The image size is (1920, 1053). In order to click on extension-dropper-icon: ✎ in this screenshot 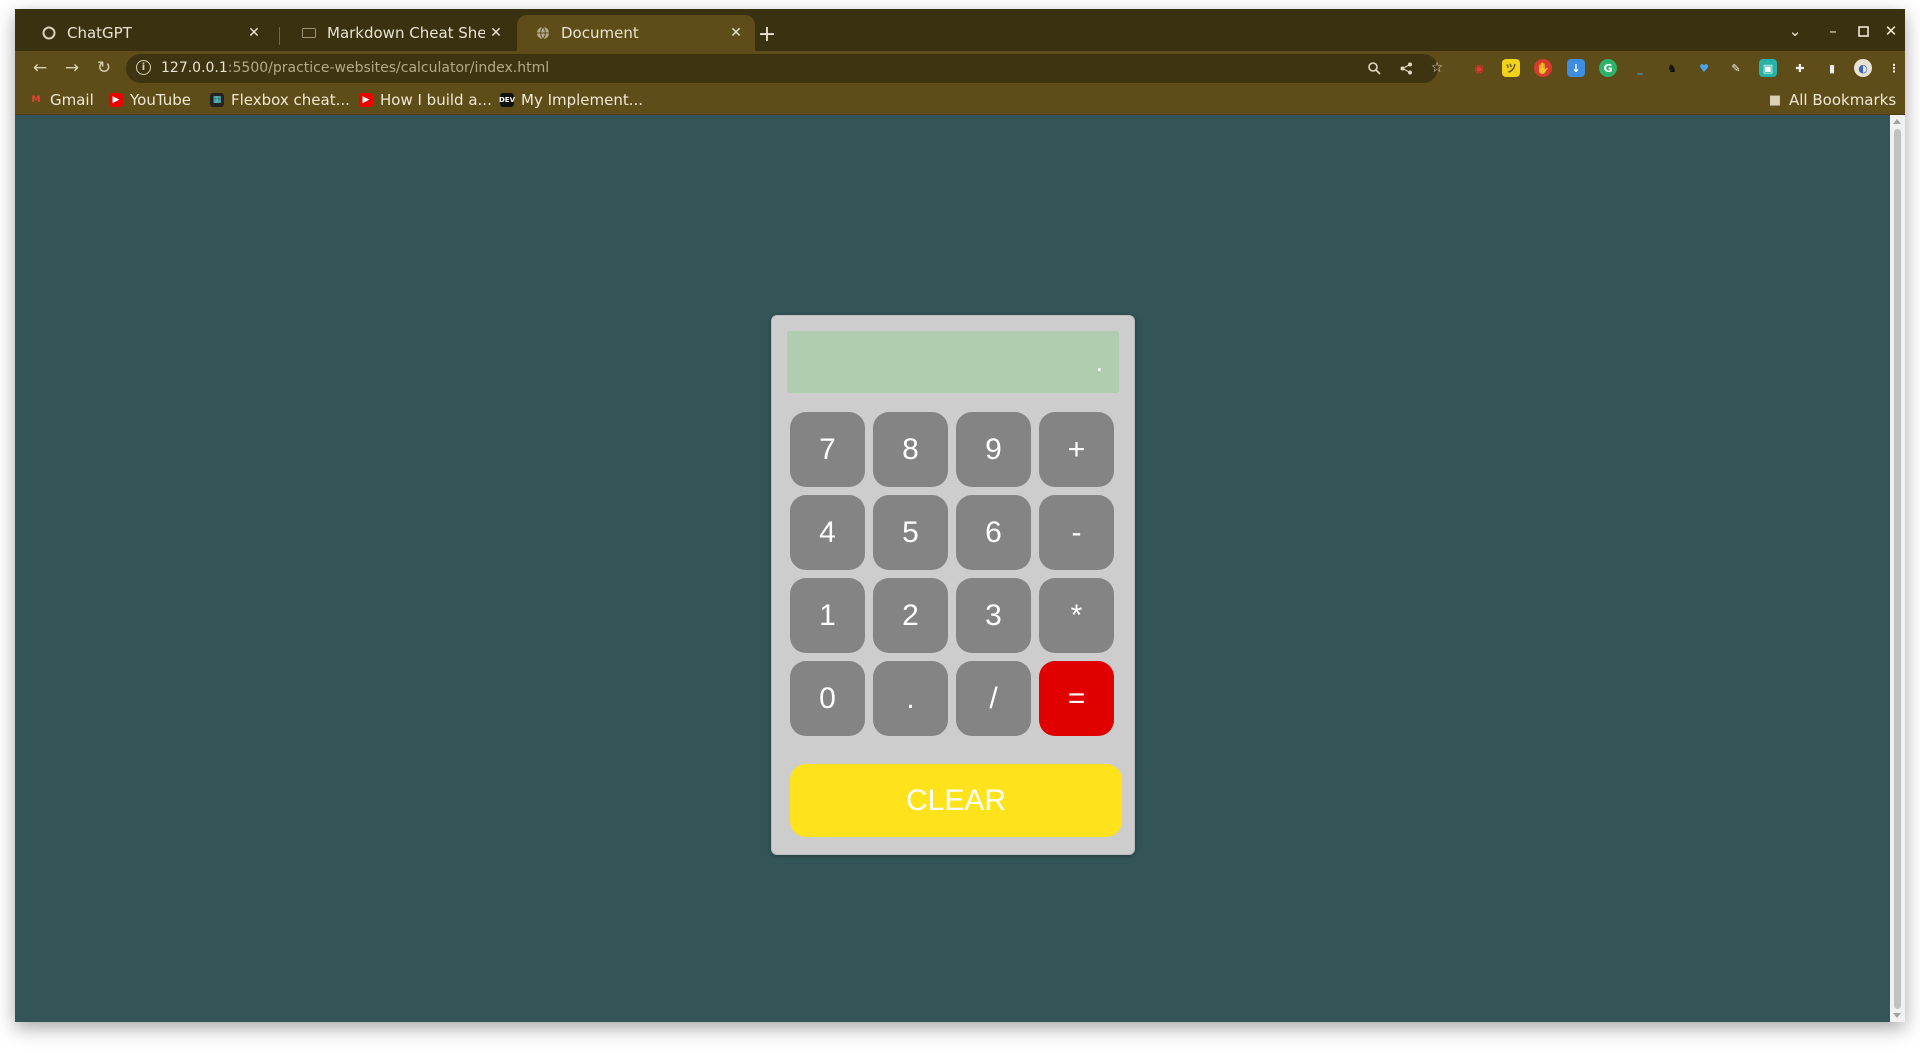, I will do `click(1736, 68)`.